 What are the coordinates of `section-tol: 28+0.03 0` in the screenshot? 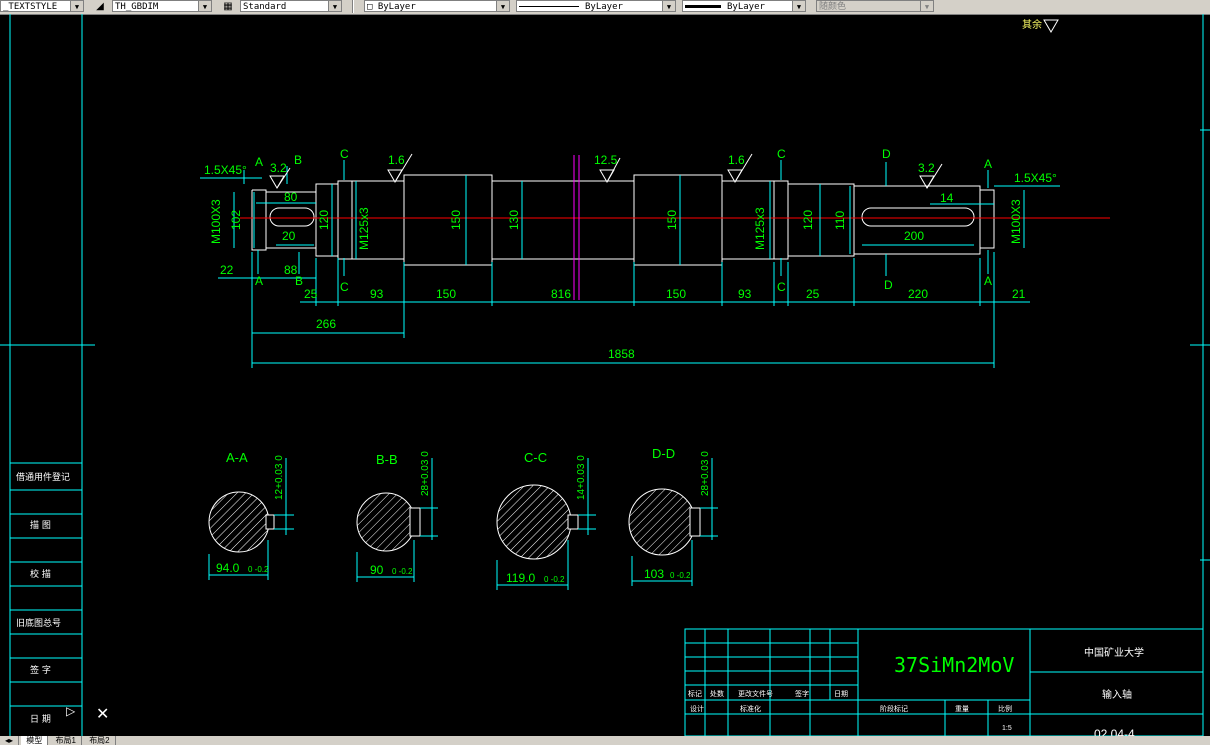 It's located at (425, 473).